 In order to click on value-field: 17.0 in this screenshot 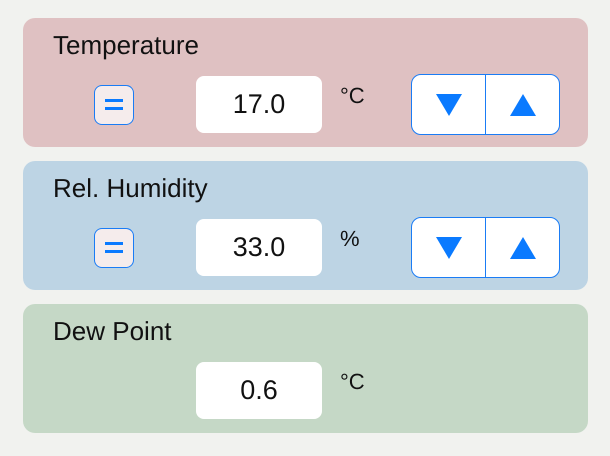, I will do `click(259, 104)`.